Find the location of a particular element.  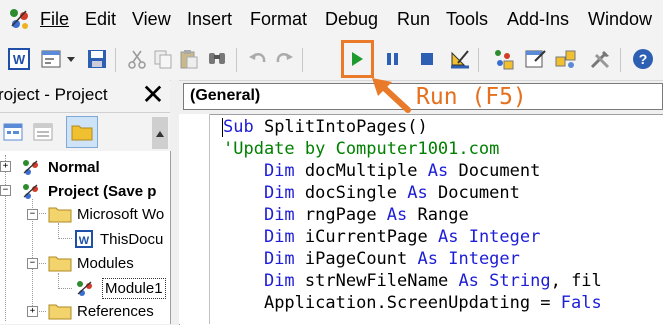

dropdown-arrow-icon is located at coordinates (71, 59).